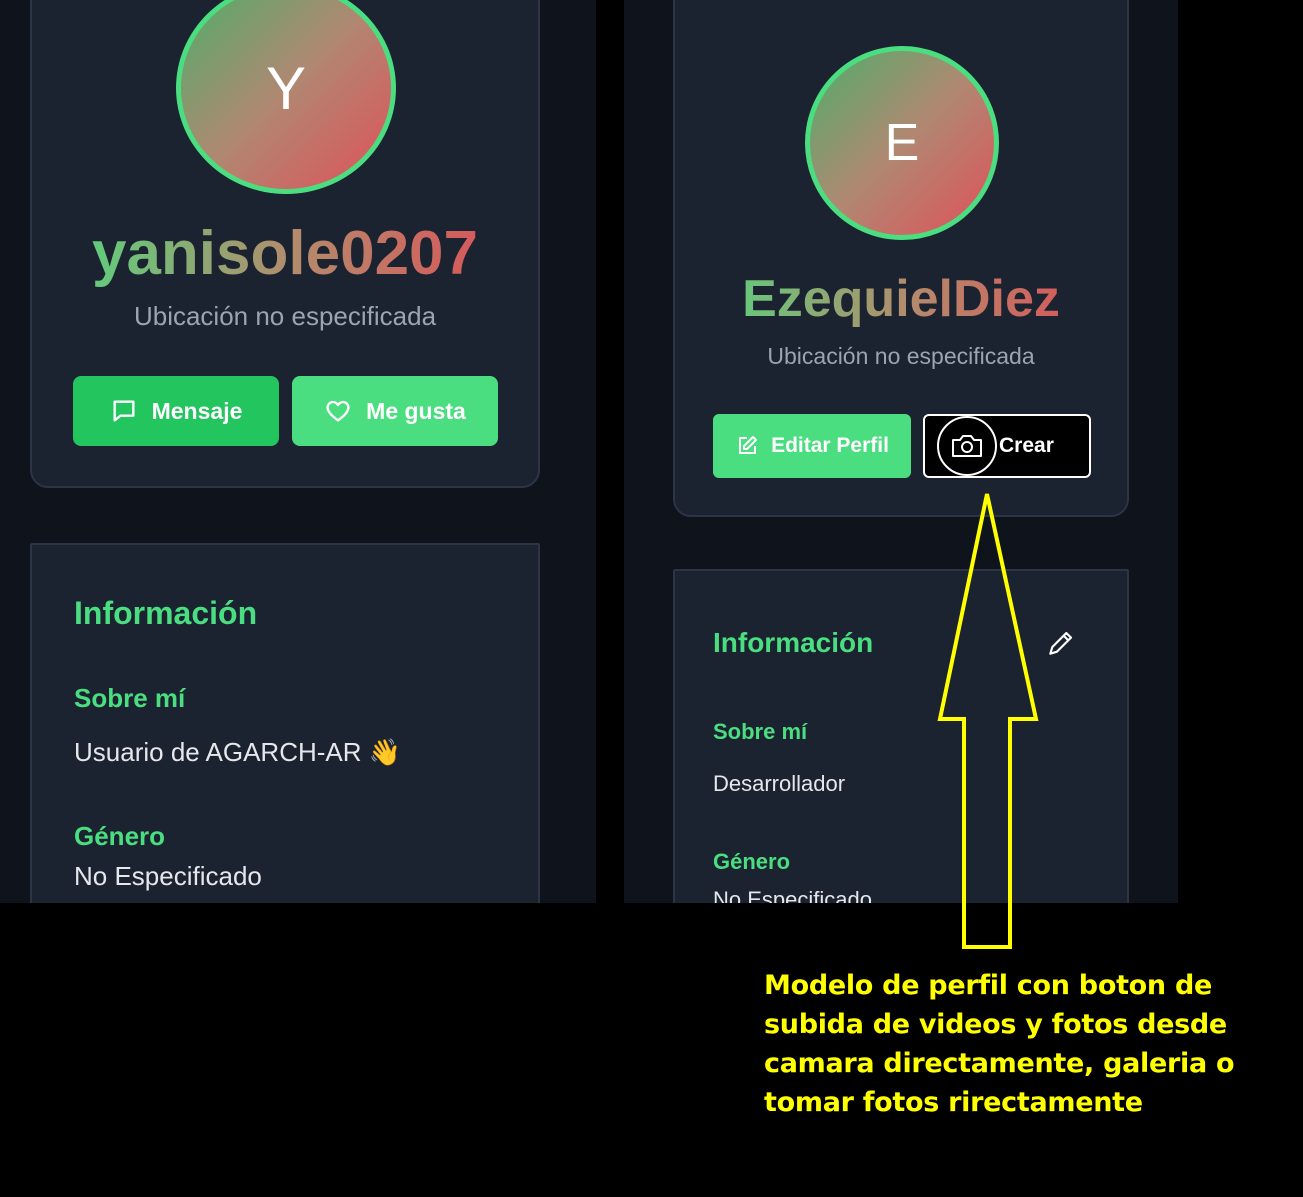  What do you see at coordinates (748, 445) in the screenshot?
I see `edit-square-icon` at bounding box center [748, 445].